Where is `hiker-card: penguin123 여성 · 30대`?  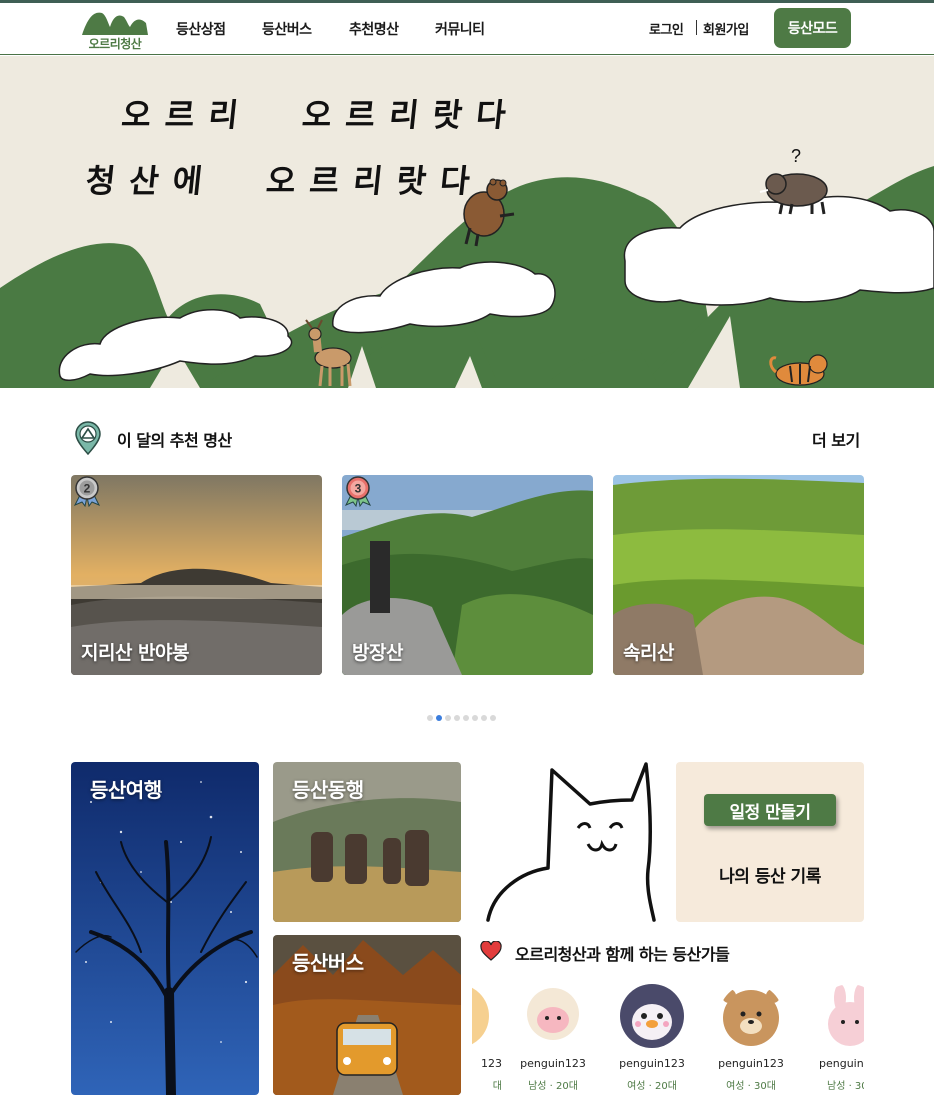
hiker-card: penguin123 여성 · 30대 is located at coordinates (751, 1039).